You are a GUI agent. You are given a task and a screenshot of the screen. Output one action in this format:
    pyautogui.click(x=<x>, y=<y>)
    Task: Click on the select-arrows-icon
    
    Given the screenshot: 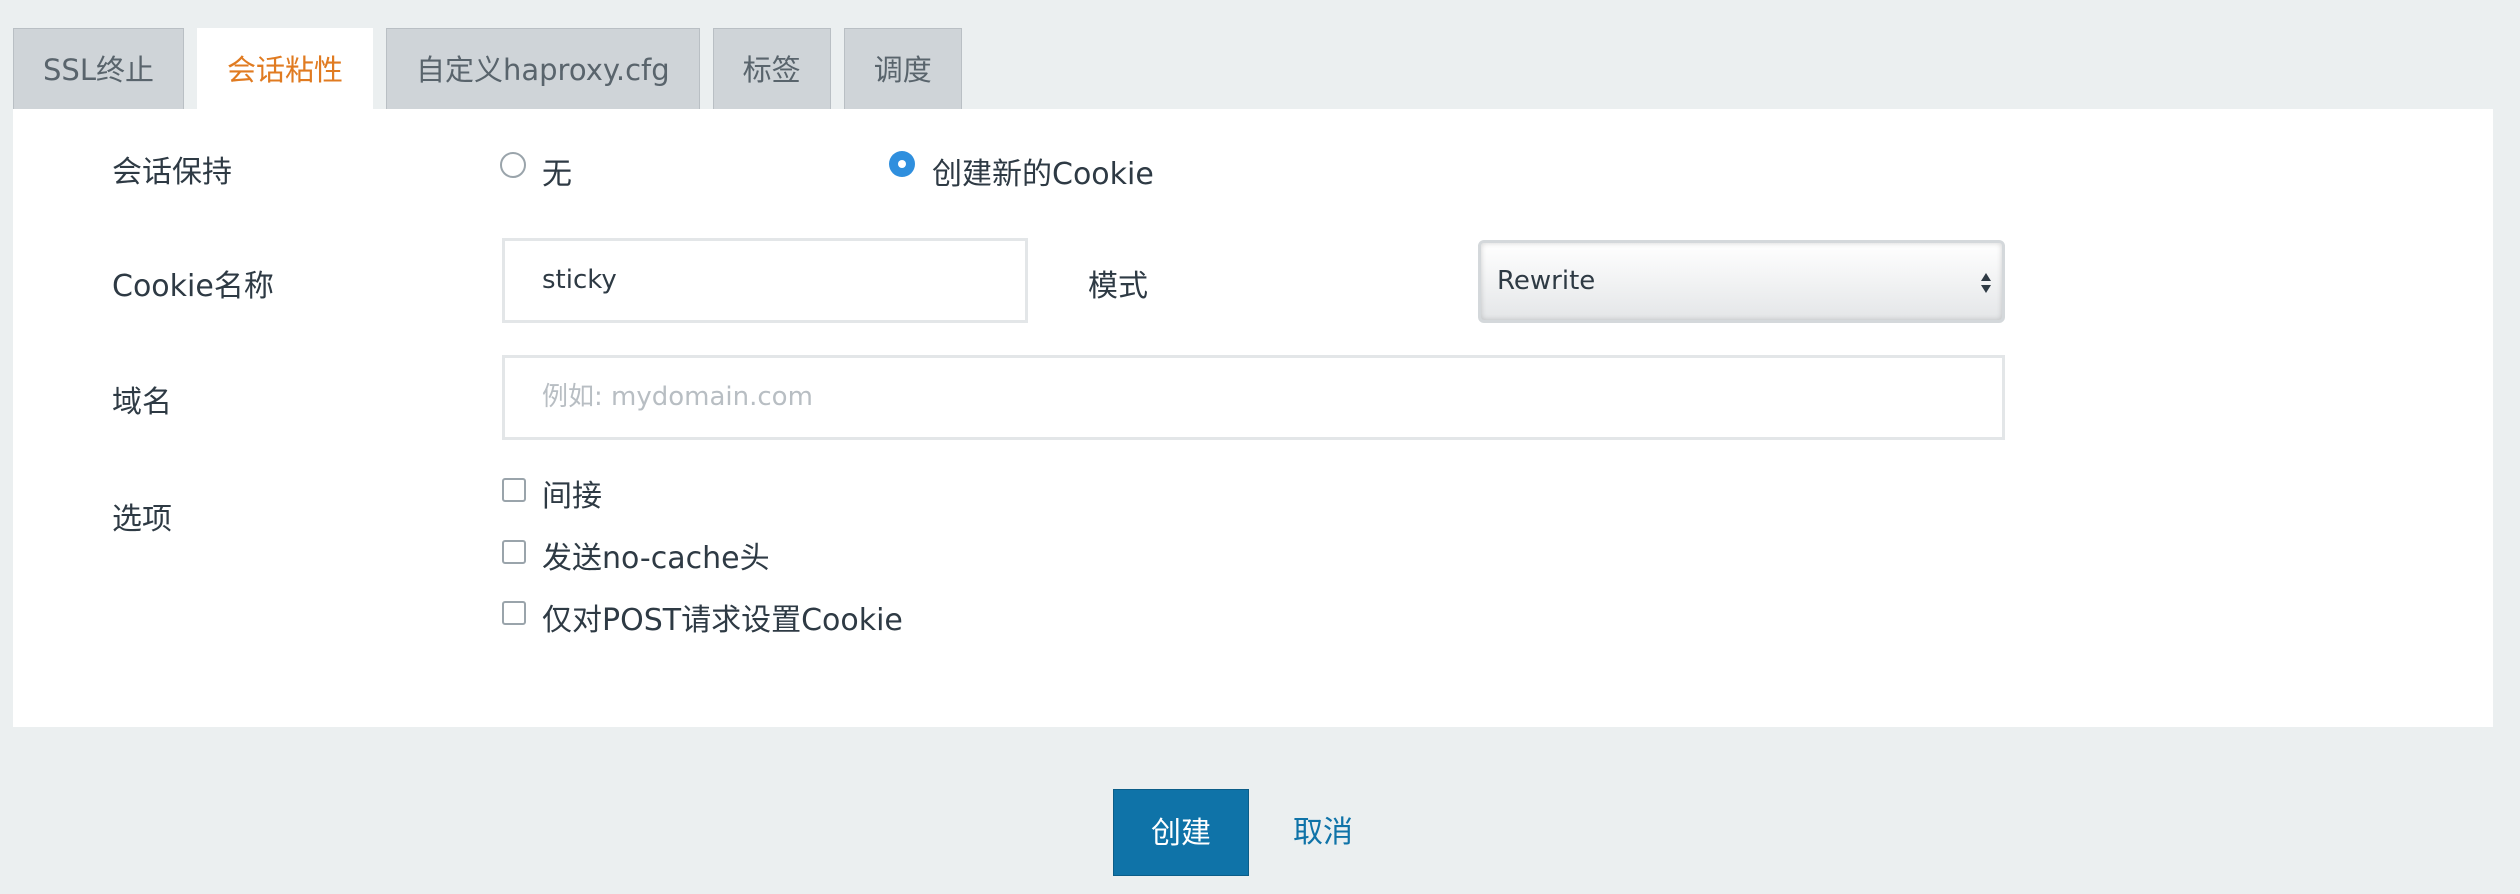 What is the action you would take?
    pyautogui.click(x=1986, y=283)
    